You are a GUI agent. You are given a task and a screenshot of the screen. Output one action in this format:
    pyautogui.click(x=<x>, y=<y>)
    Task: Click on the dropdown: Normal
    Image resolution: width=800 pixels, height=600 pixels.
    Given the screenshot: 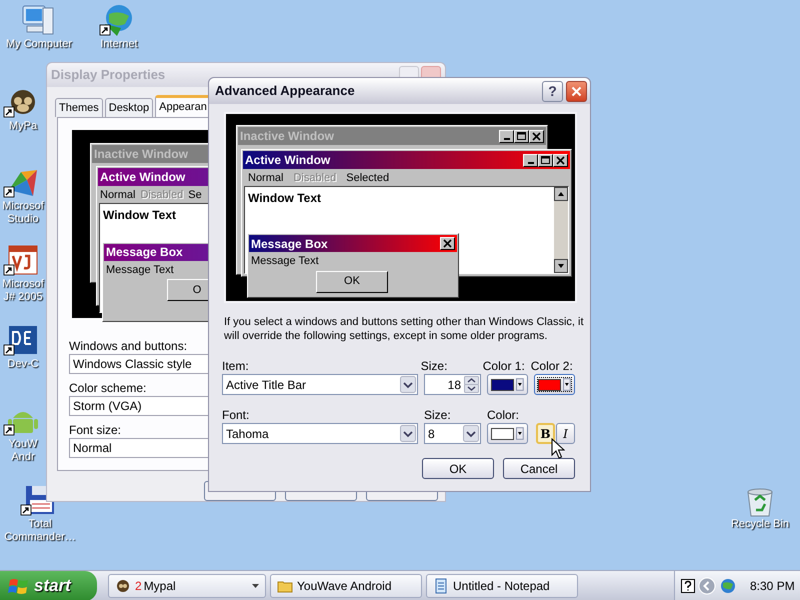 What is the action you would take?
    pyautogui.click(x=138, y=448)
    